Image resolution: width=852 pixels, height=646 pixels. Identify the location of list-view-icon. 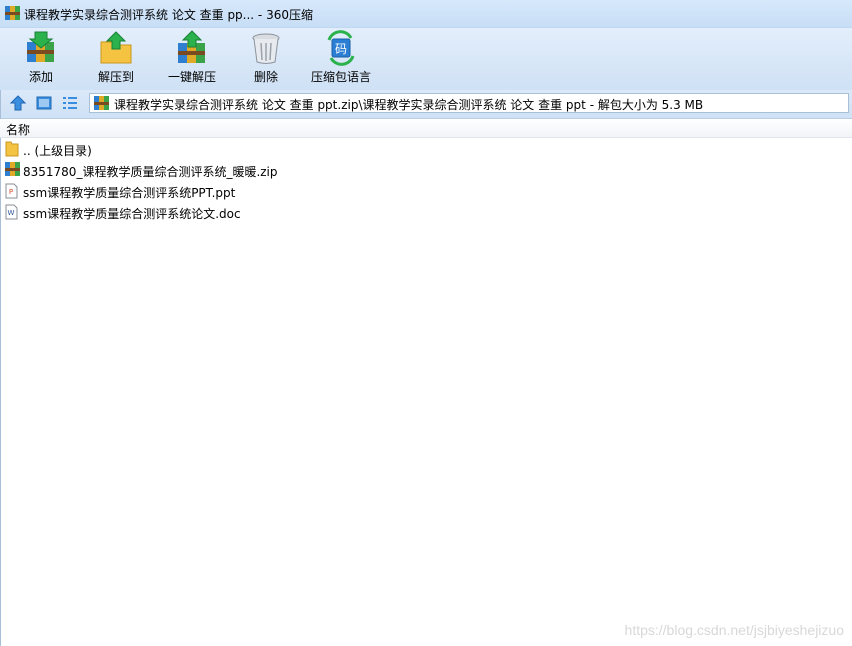
(70, 103).